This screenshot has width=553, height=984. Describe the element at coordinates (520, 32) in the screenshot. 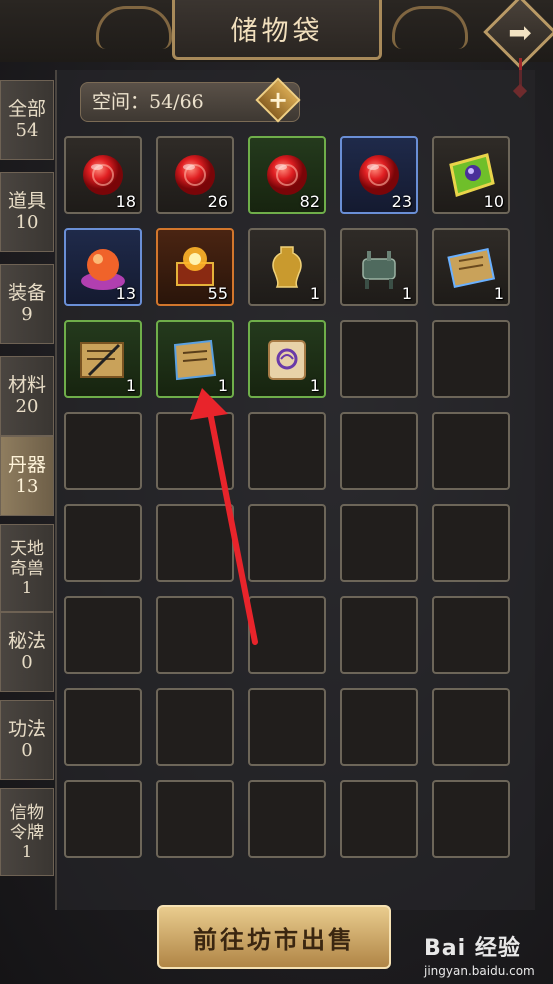

I see `right-arrow-icon: ➡` at that location.